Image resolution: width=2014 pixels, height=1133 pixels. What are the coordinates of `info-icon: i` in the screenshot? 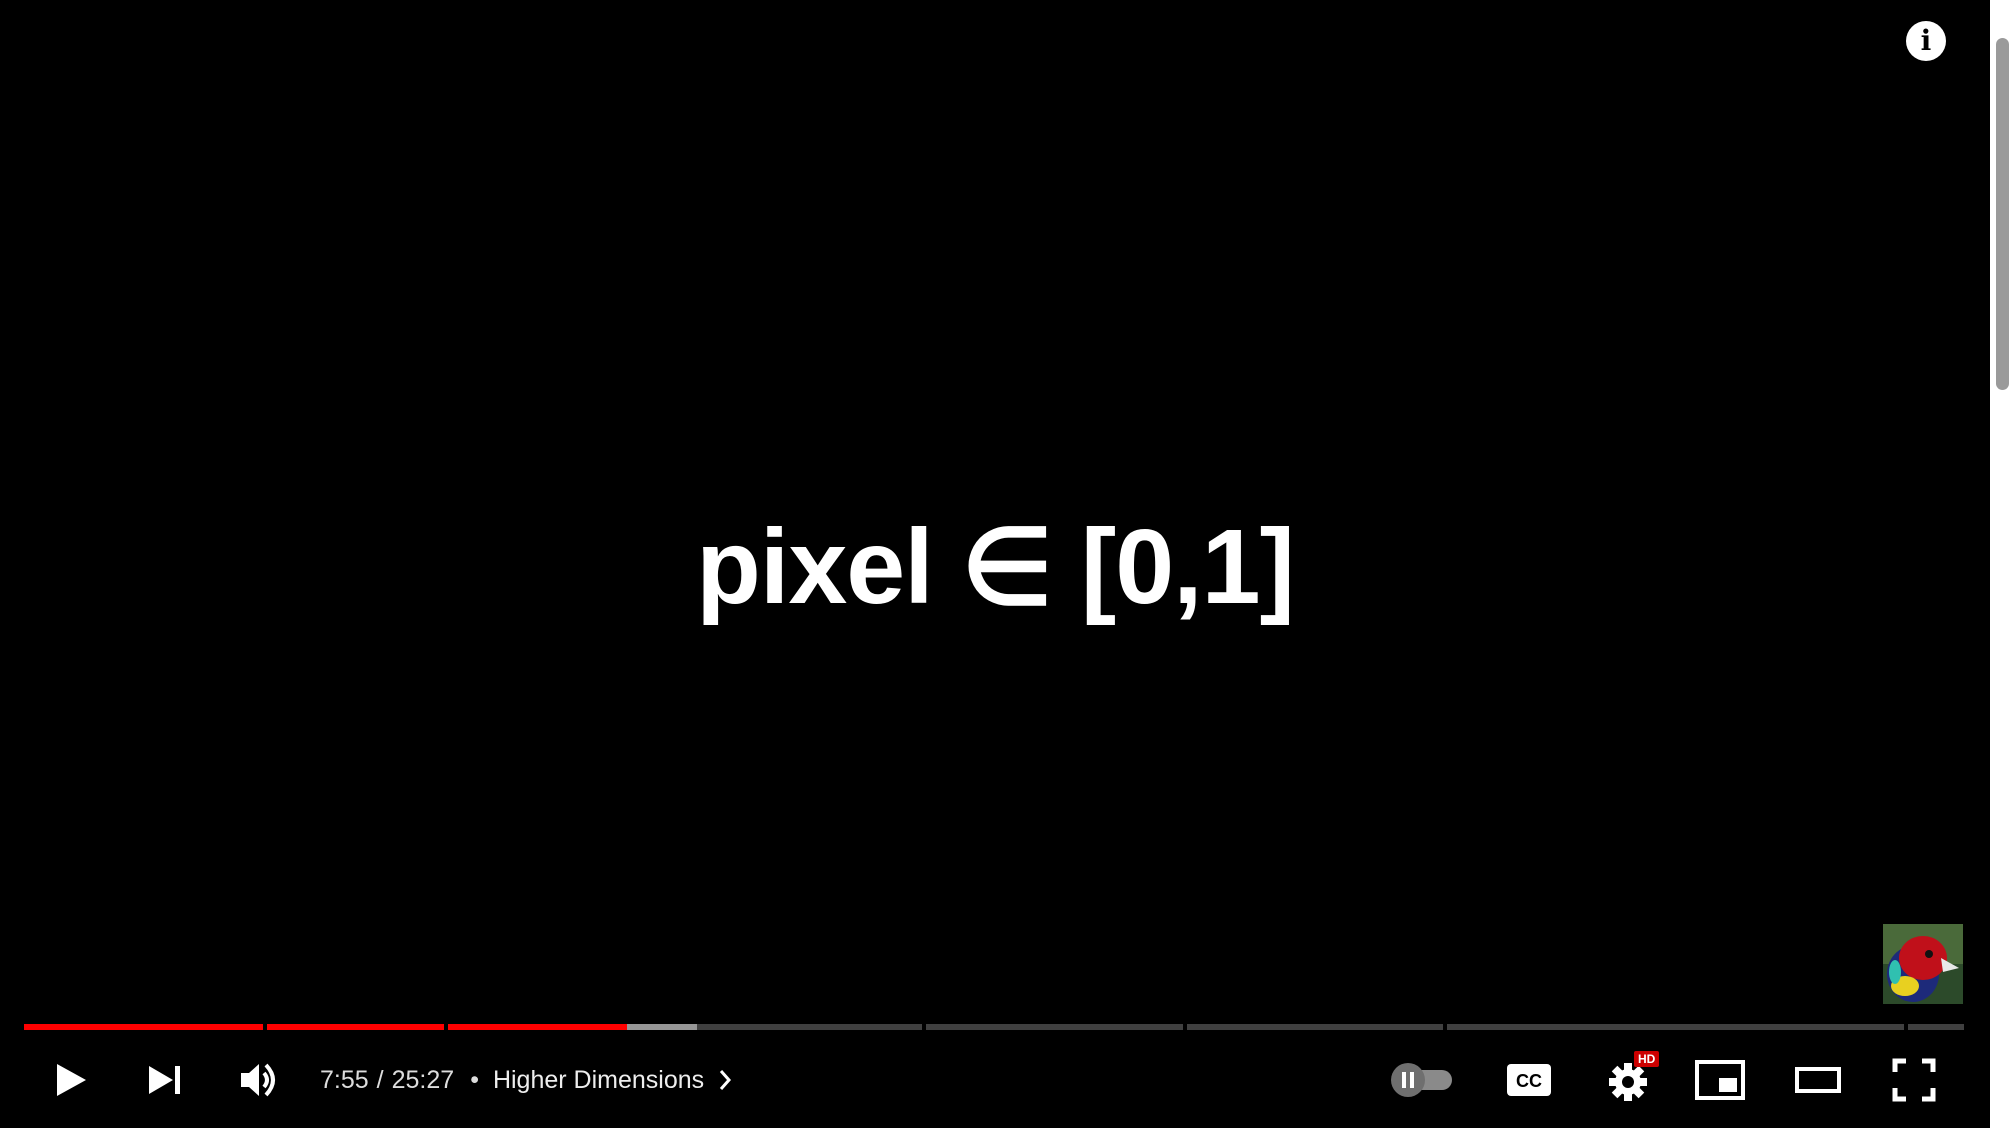 It's located at (1926, 41).